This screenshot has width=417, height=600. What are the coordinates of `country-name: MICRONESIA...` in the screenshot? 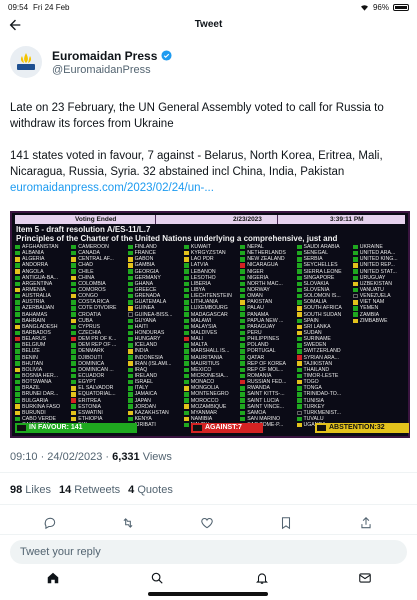 It's located at (209, 376).